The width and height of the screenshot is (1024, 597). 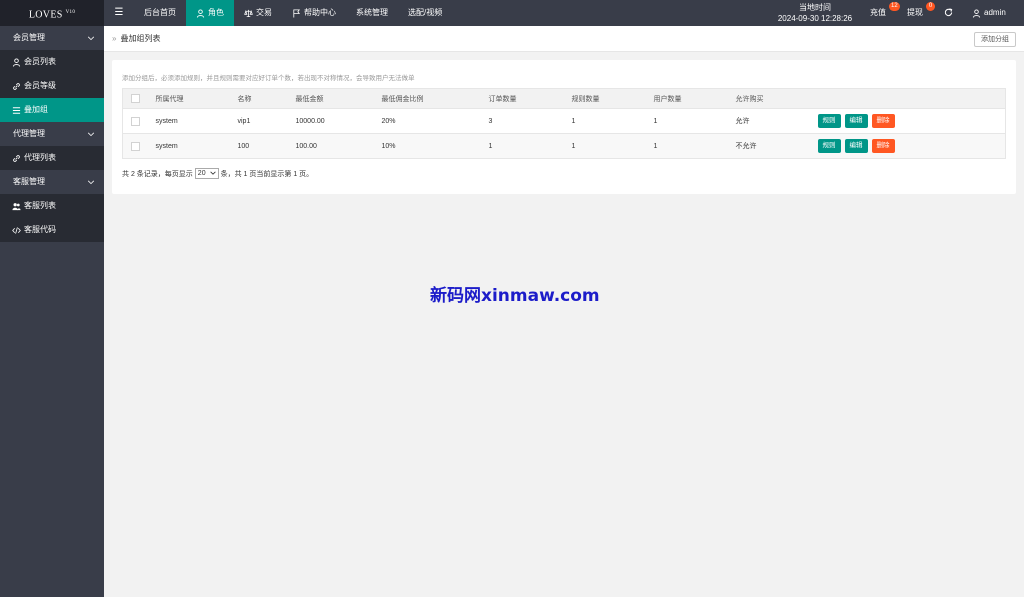 I want to click on app-logo: LOVES V10, so click(x=52, y=13).